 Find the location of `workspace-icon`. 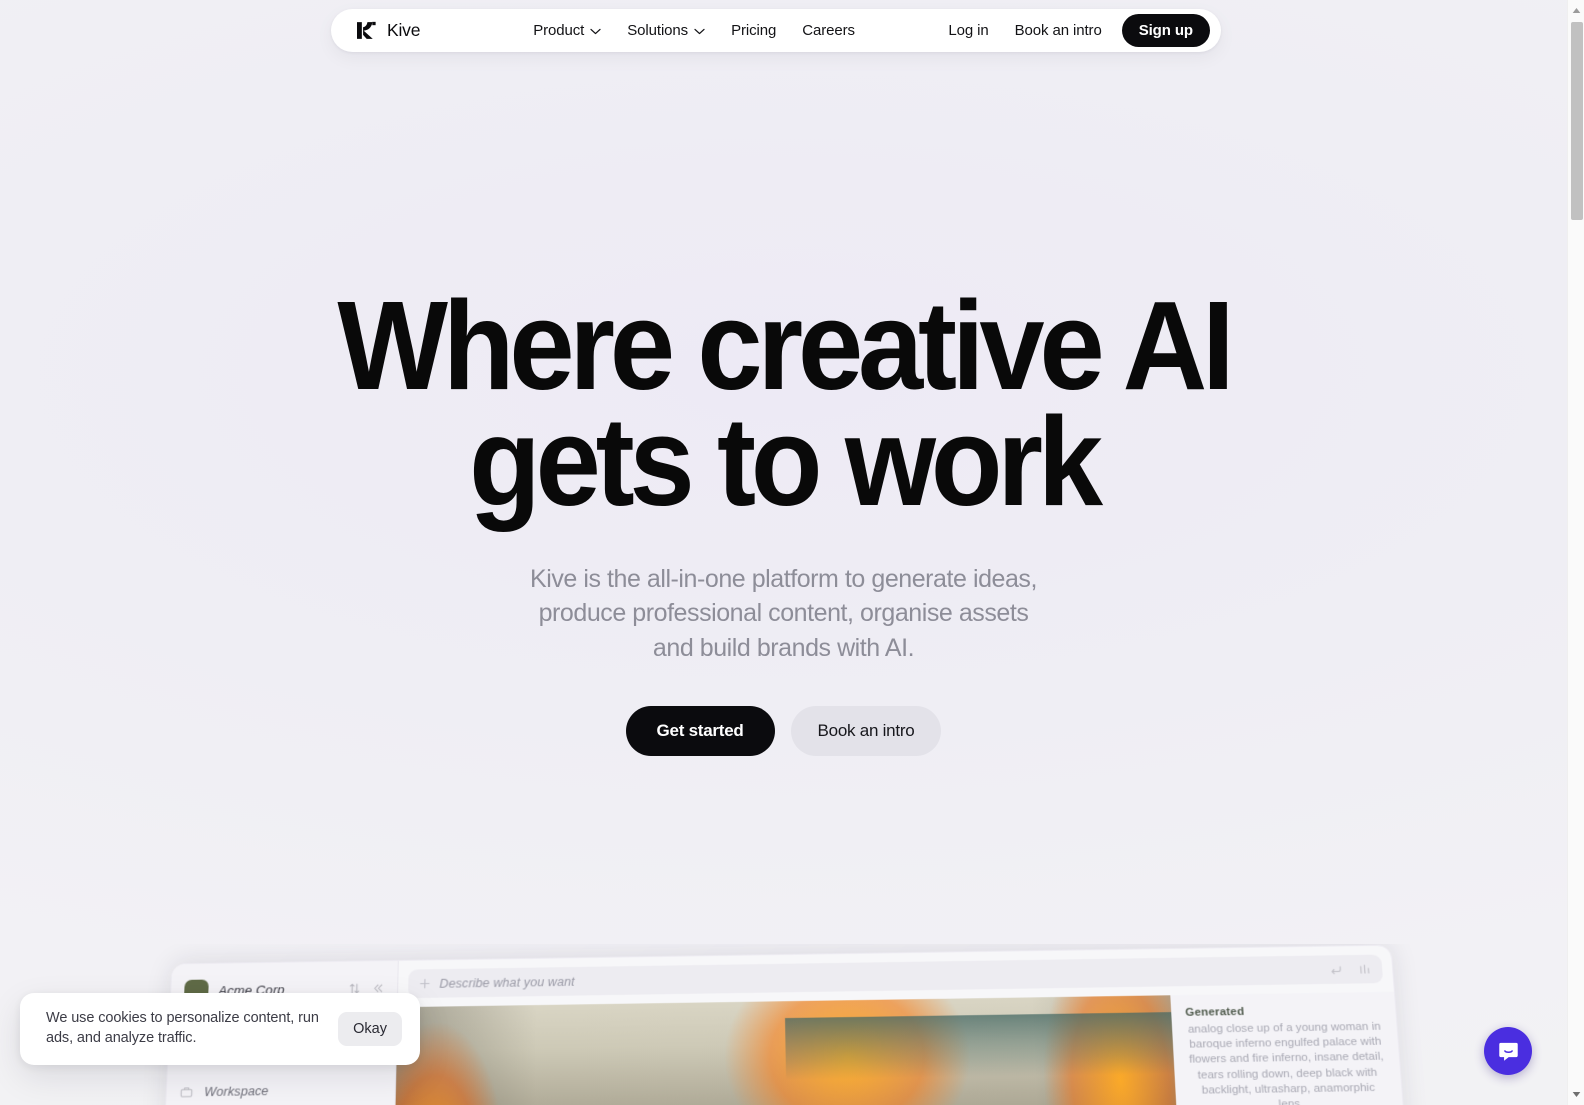

workspace-icon is located at coordinates (187, 1092).